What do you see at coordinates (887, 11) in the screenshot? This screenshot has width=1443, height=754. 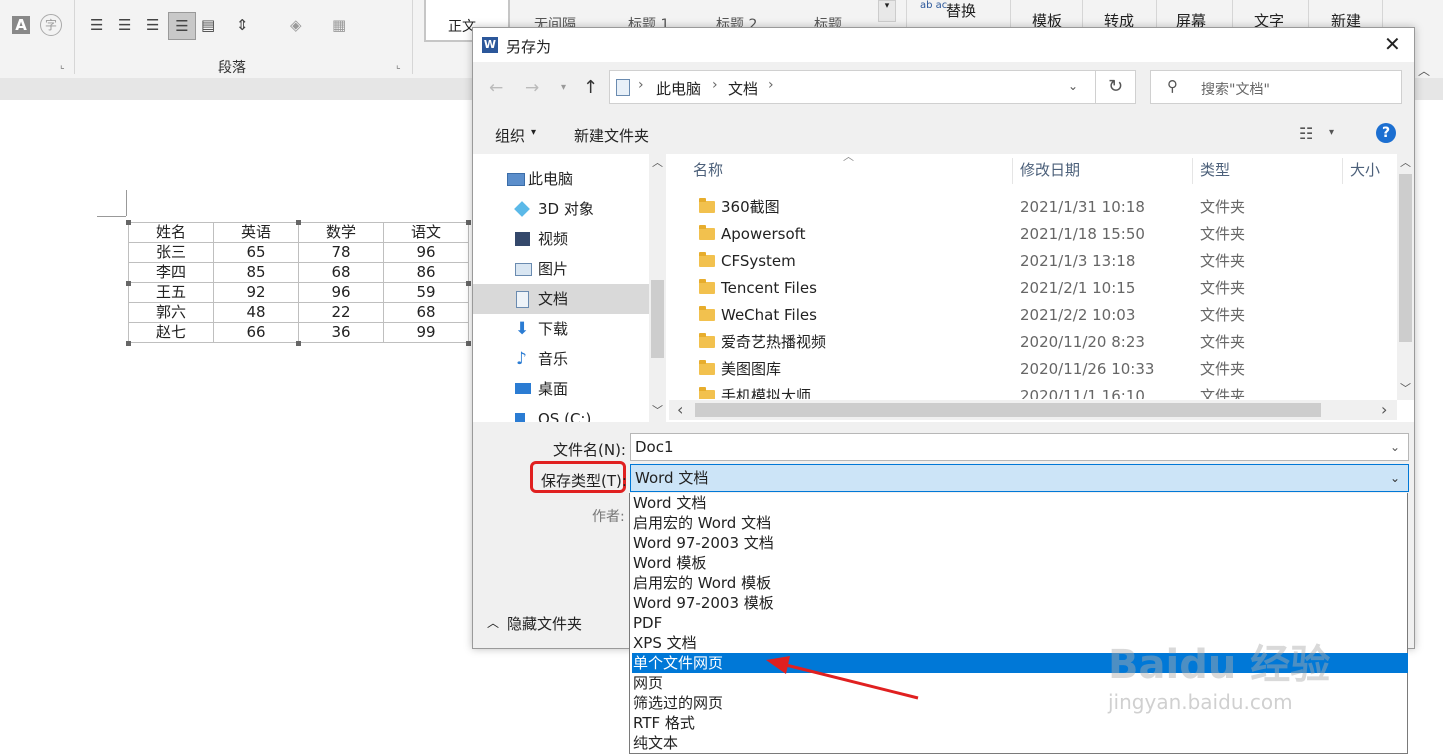 I see `gallery-scroll-icon: ▾` at bounding box center [887, 11].